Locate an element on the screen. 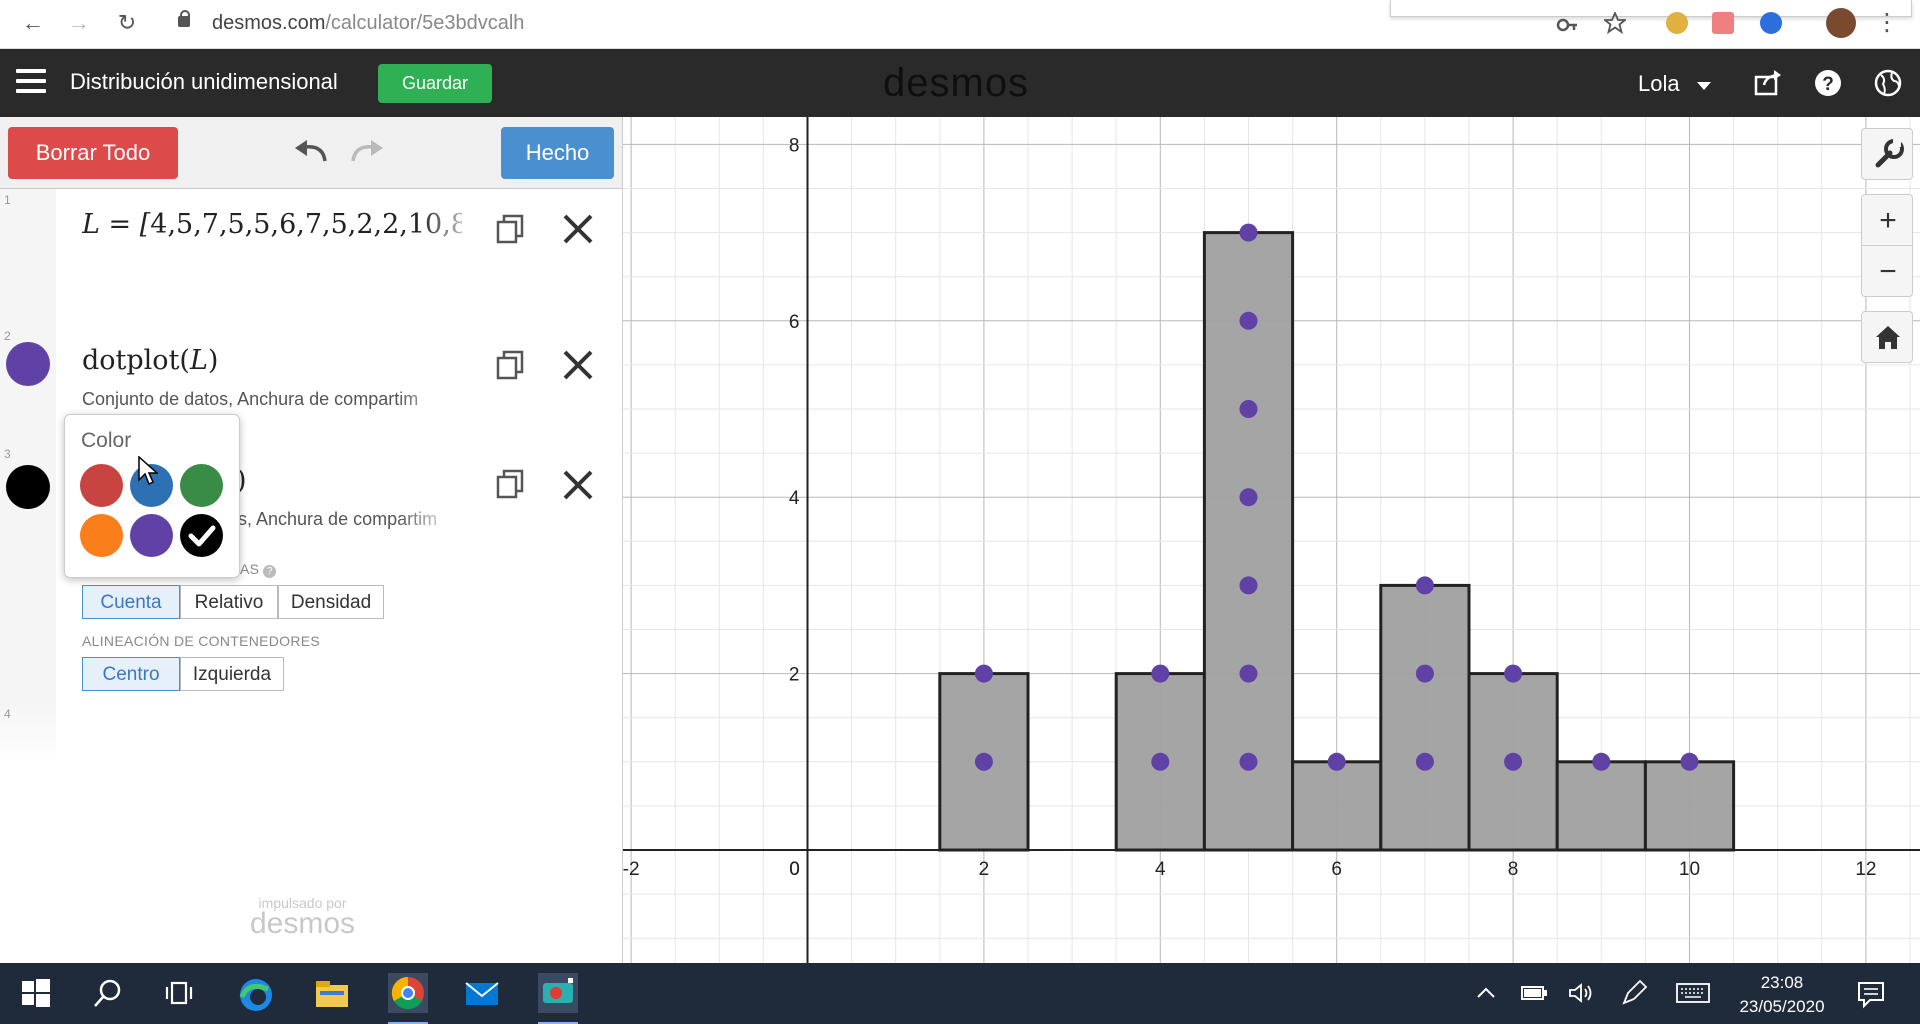 The width and height of the screenshot is (1920, 1024). notifications-icon is located at coordinates (1871, 994).